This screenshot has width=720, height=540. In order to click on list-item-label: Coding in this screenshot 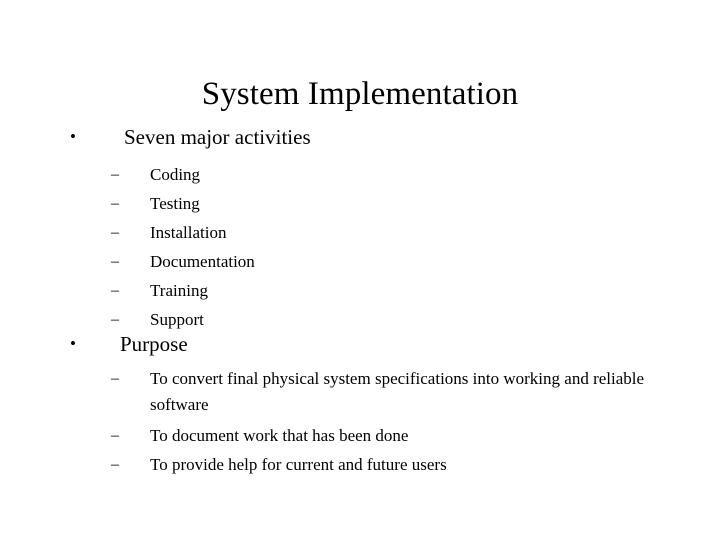, I will do `click(175, 174)`.